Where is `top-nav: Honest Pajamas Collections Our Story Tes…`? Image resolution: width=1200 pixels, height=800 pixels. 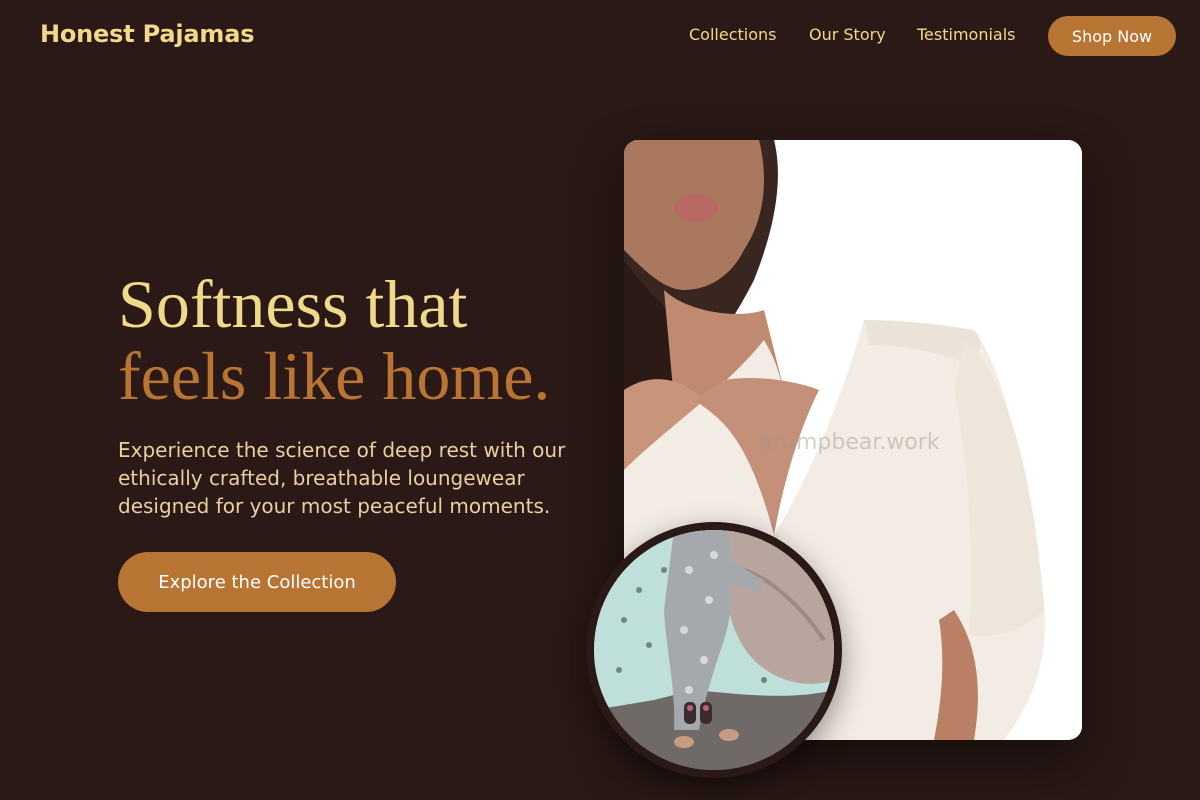 top-nav: Honest Pajamas Collections Our Story Tes… is located at coordinates (600, 35).